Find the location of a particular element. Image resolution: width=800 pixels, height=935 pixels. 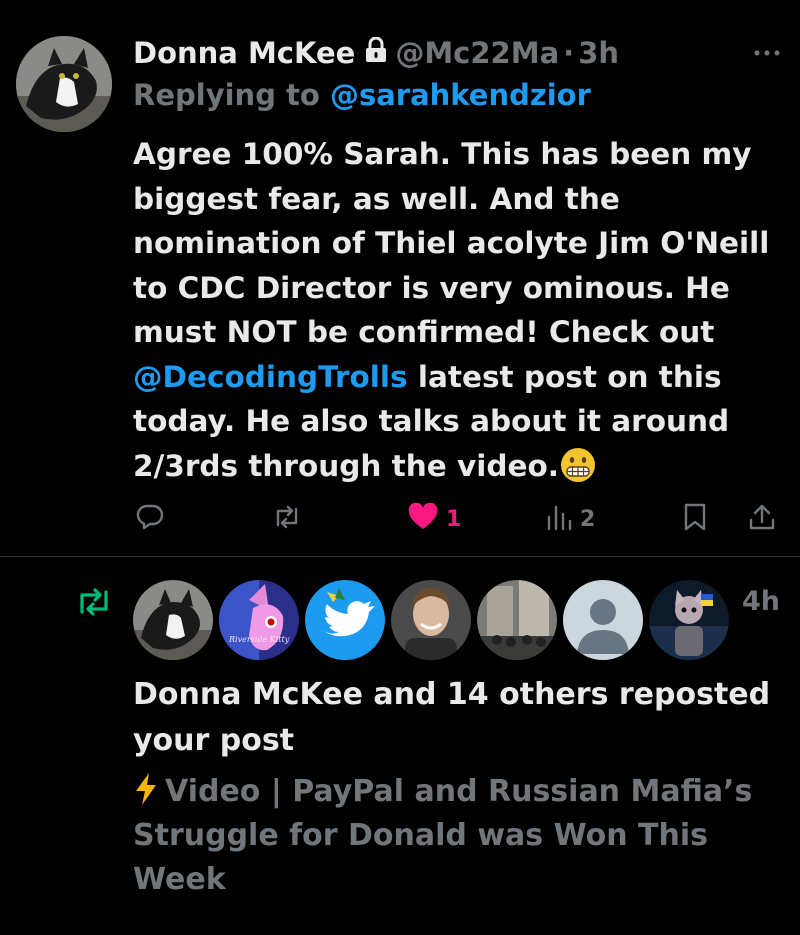

bookmark-icon is located at coordinates (695, 519).